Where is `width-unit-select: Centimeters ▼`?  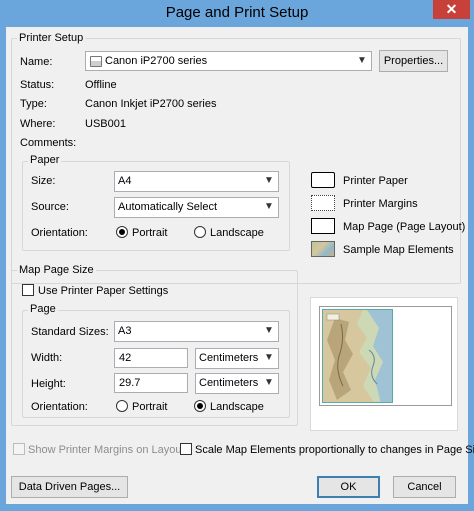
width-unit-select: Centimeters ▼ is located at coordinates (237, 358).